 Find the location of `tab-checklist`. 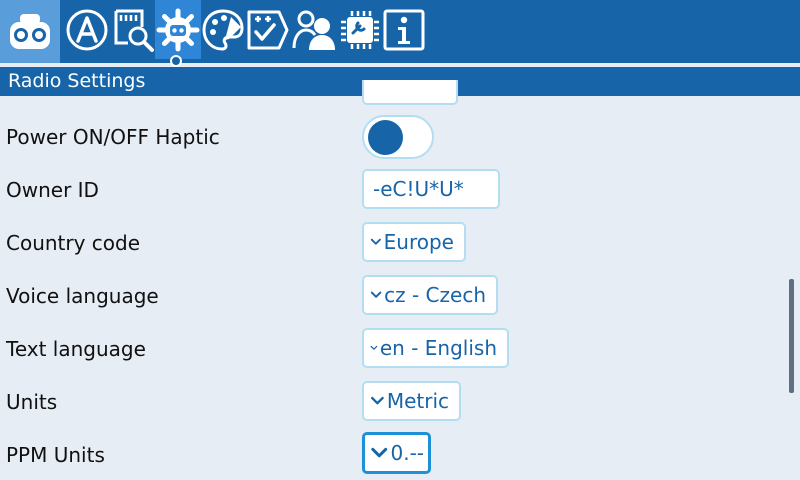

tab-checklist is located at coordinates (268, 30).